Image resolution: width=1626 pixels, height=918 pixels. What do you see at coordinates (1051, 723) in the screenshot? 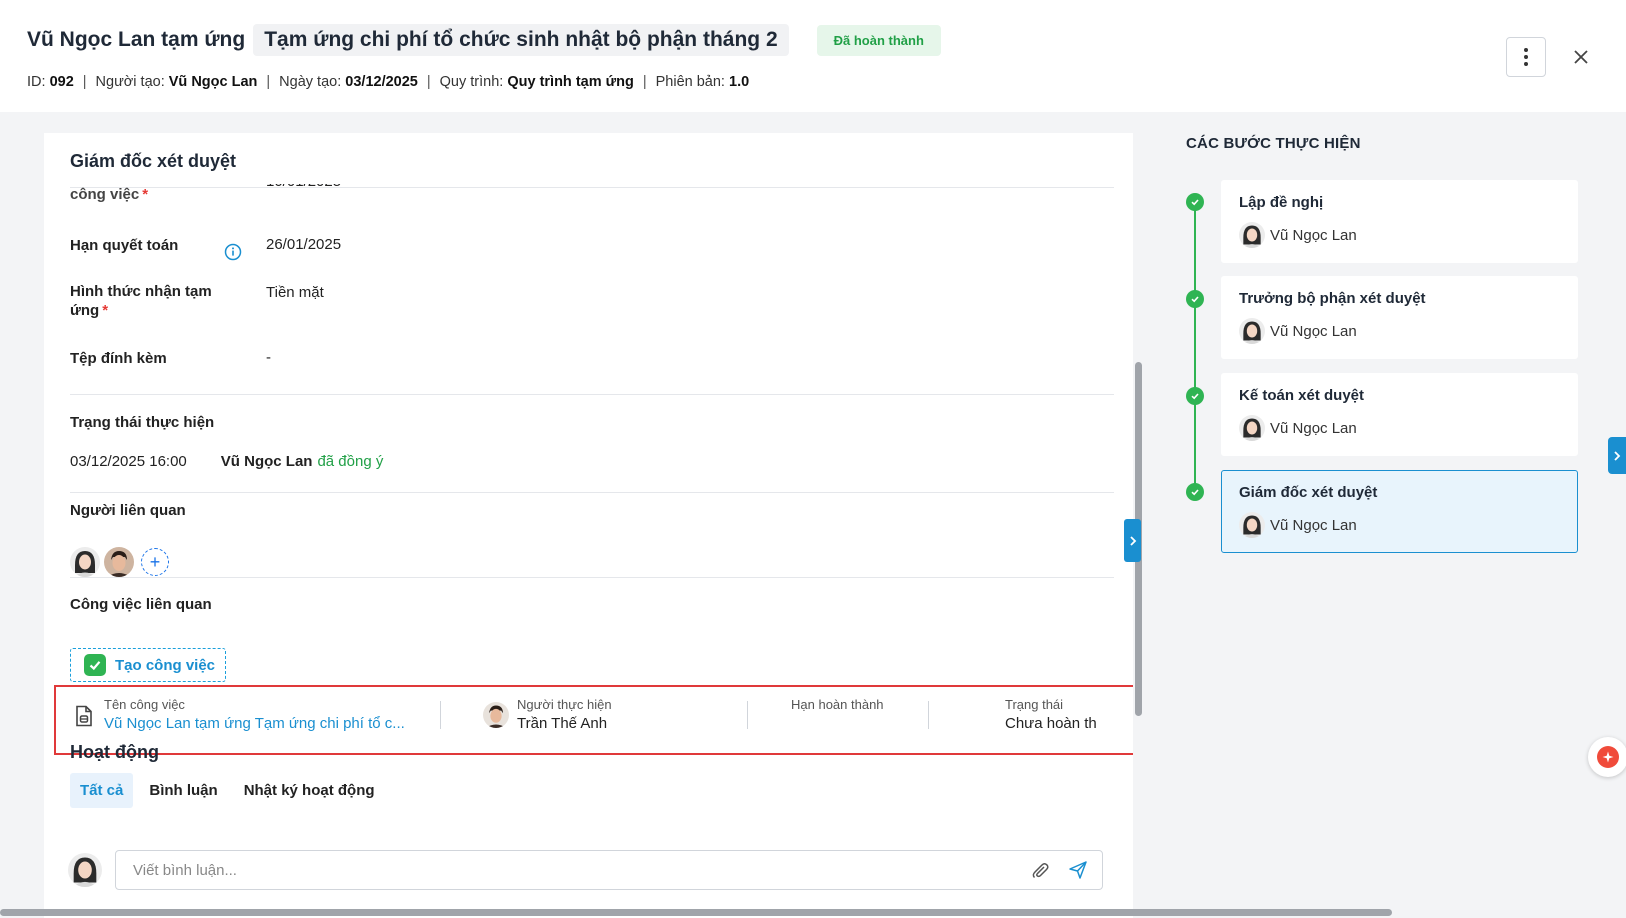
I see `task-status-value: Chưa hoàn th` at bounding box center [1051, 723].